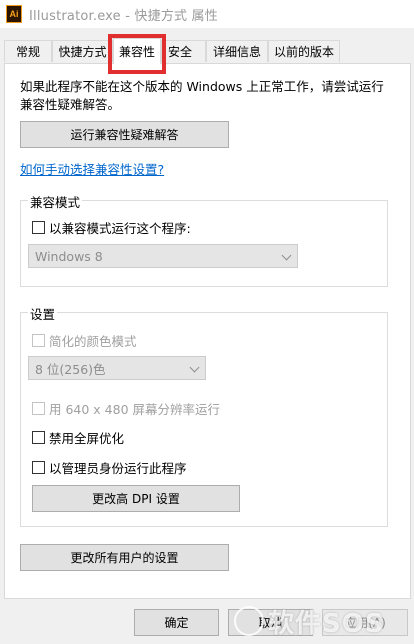  I want to click on compat-mode-label: 兼容模式, so click(55, 201).